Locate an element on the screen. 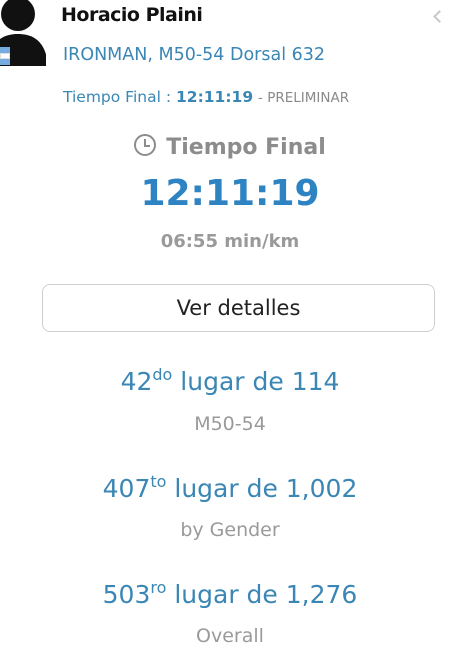 This screenshot has height=651, width=460. clock-icon is located at coordinates (145, 145).